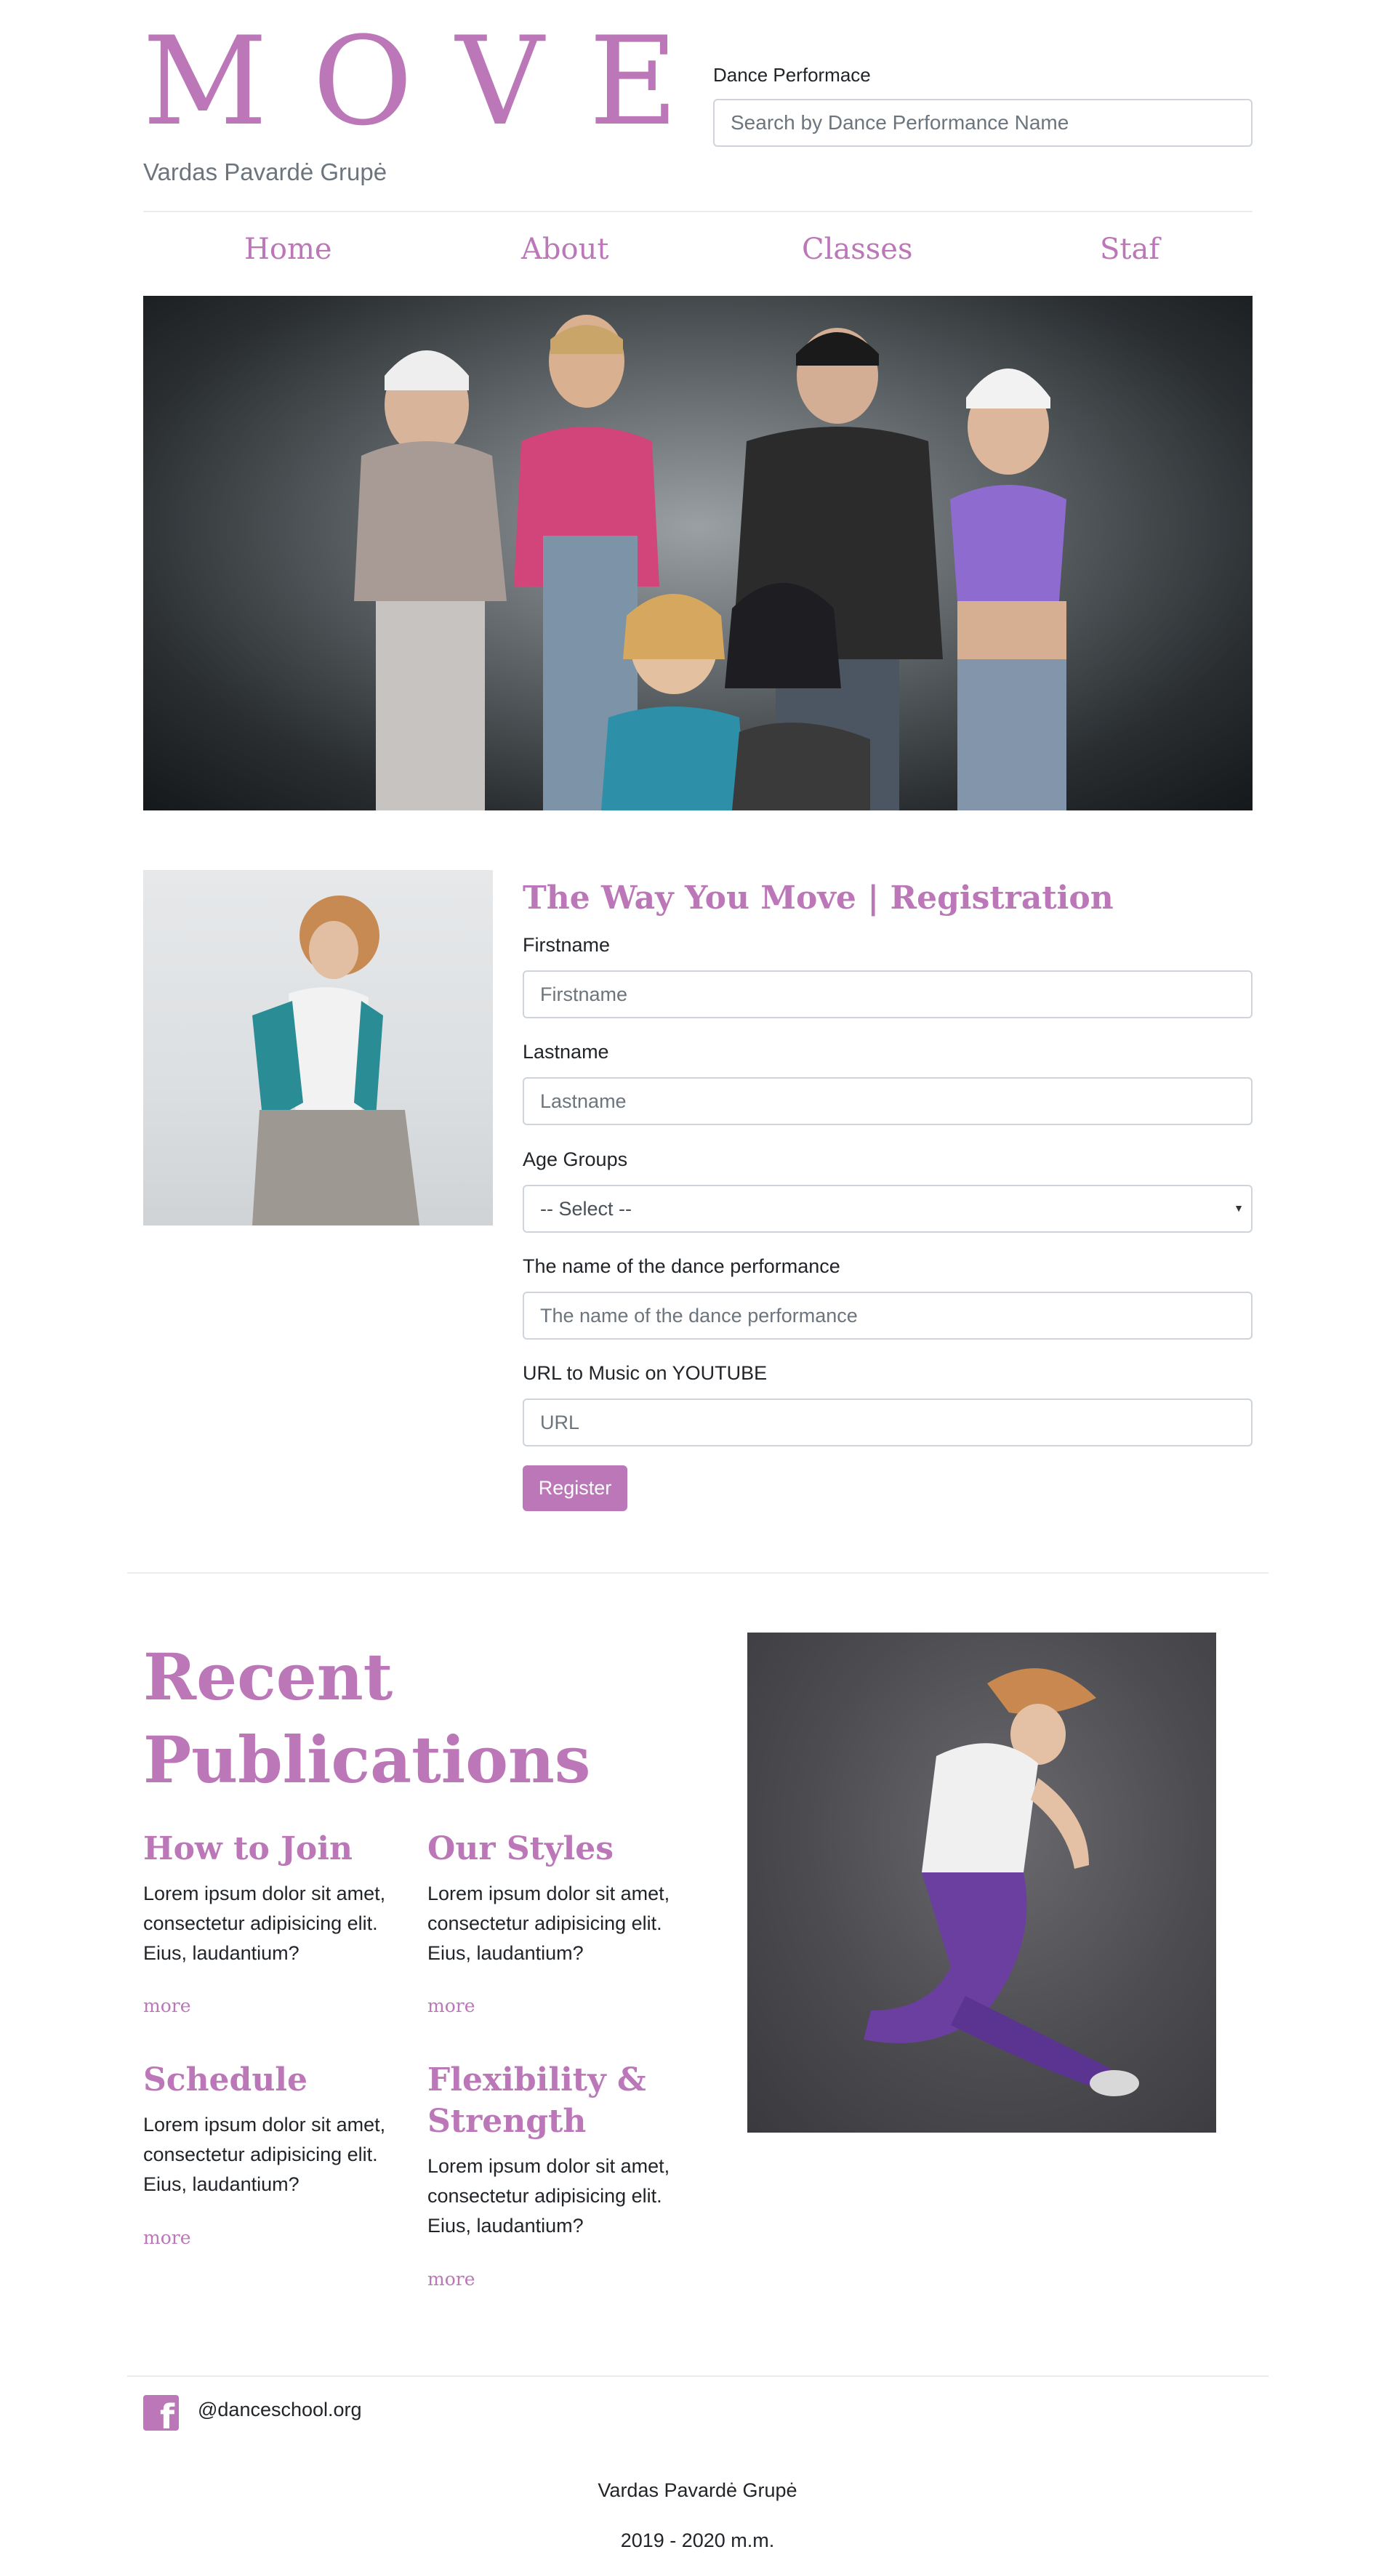  Describe the element at coordinates (1239, 1208) in the screenshot. I see `chevron-down-icon: ▼` at that location.